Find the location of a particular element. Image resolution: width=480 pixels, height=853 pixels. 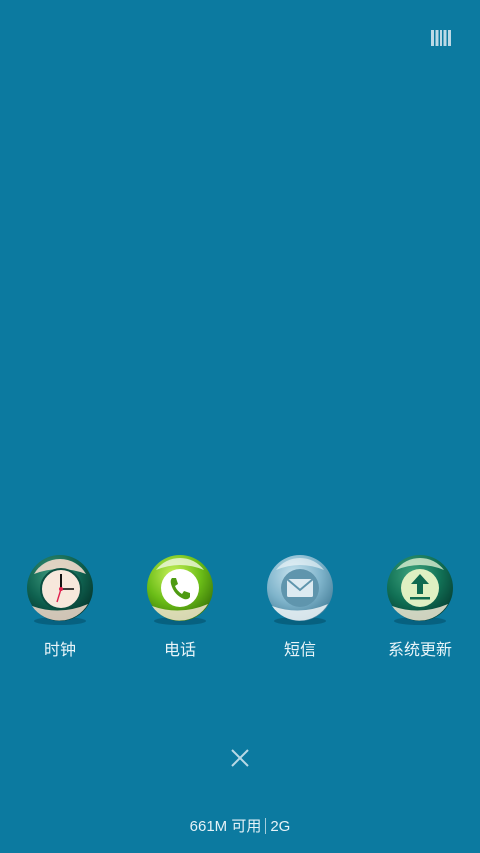

recent-apps-row: 时钟 电话 短信 系统更新 is located at coordinates (240, 609).